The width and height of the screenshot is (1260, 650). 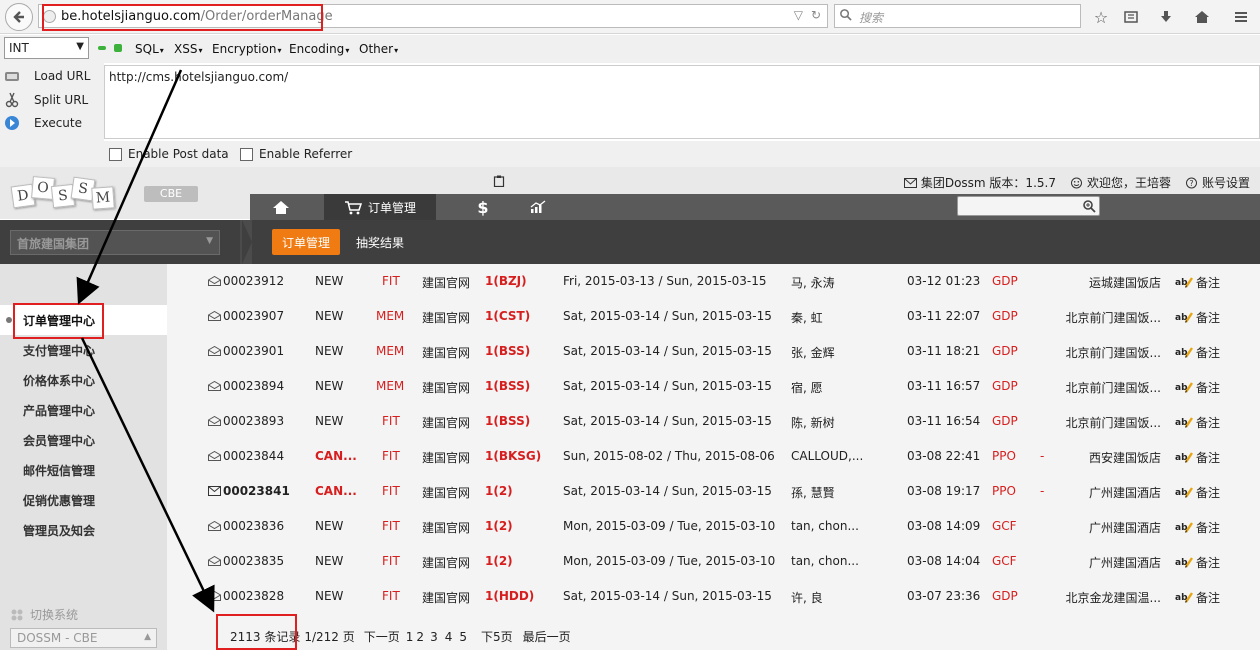 What do you see at coordinates (46, 48) in the screenshot?
I see `type-select: INT ▼` at bounding box center [46, 48].